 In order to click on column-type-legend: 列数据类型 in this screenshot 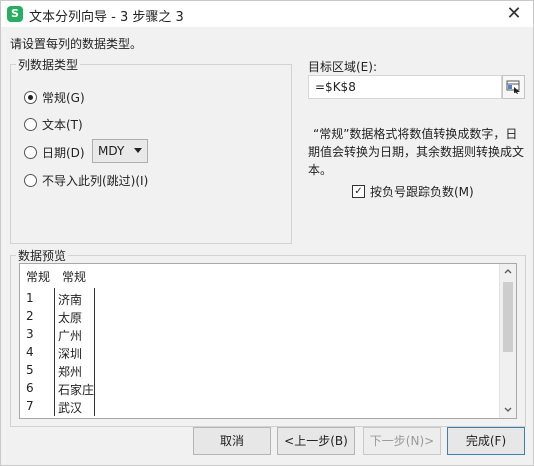, I will do `click(48, 64)`.